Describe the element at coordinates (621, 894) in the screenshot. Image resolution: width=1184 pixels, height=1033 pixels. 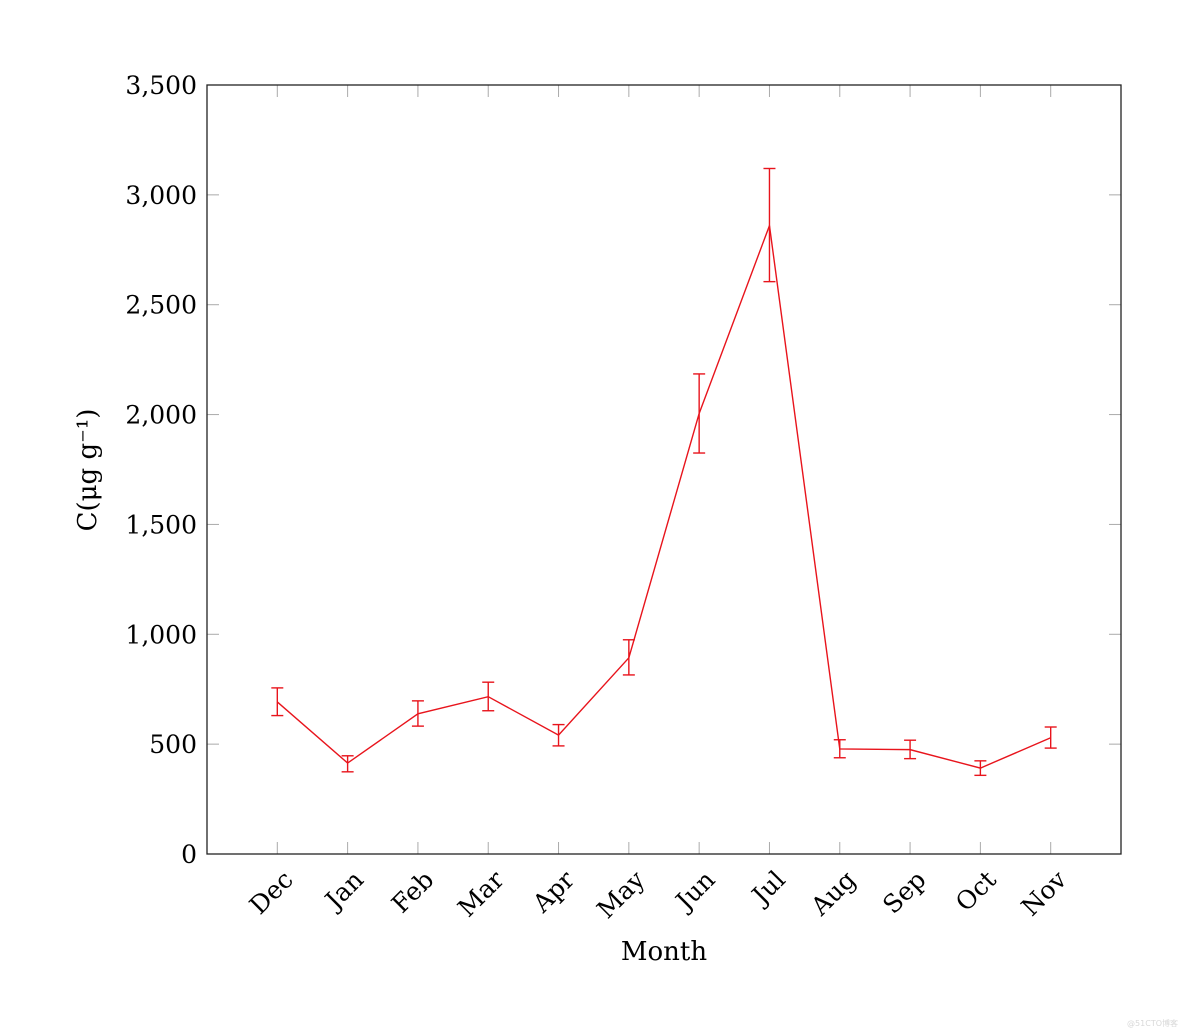
I see `x-tick-label: May` at that location.